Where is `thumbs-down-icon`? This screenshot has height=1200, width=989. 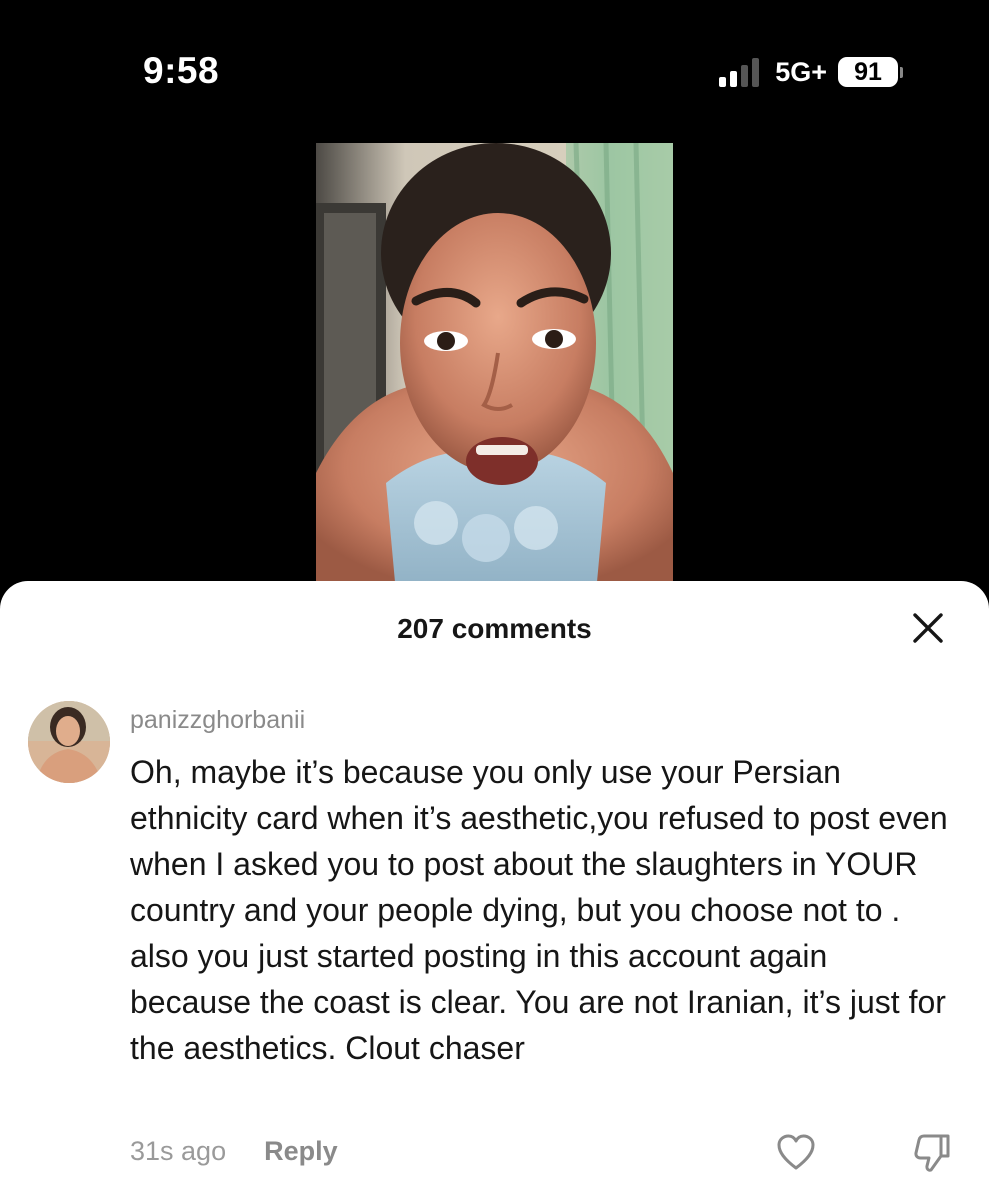 thumbs-down-icon is located at coordinates (933, 1152).